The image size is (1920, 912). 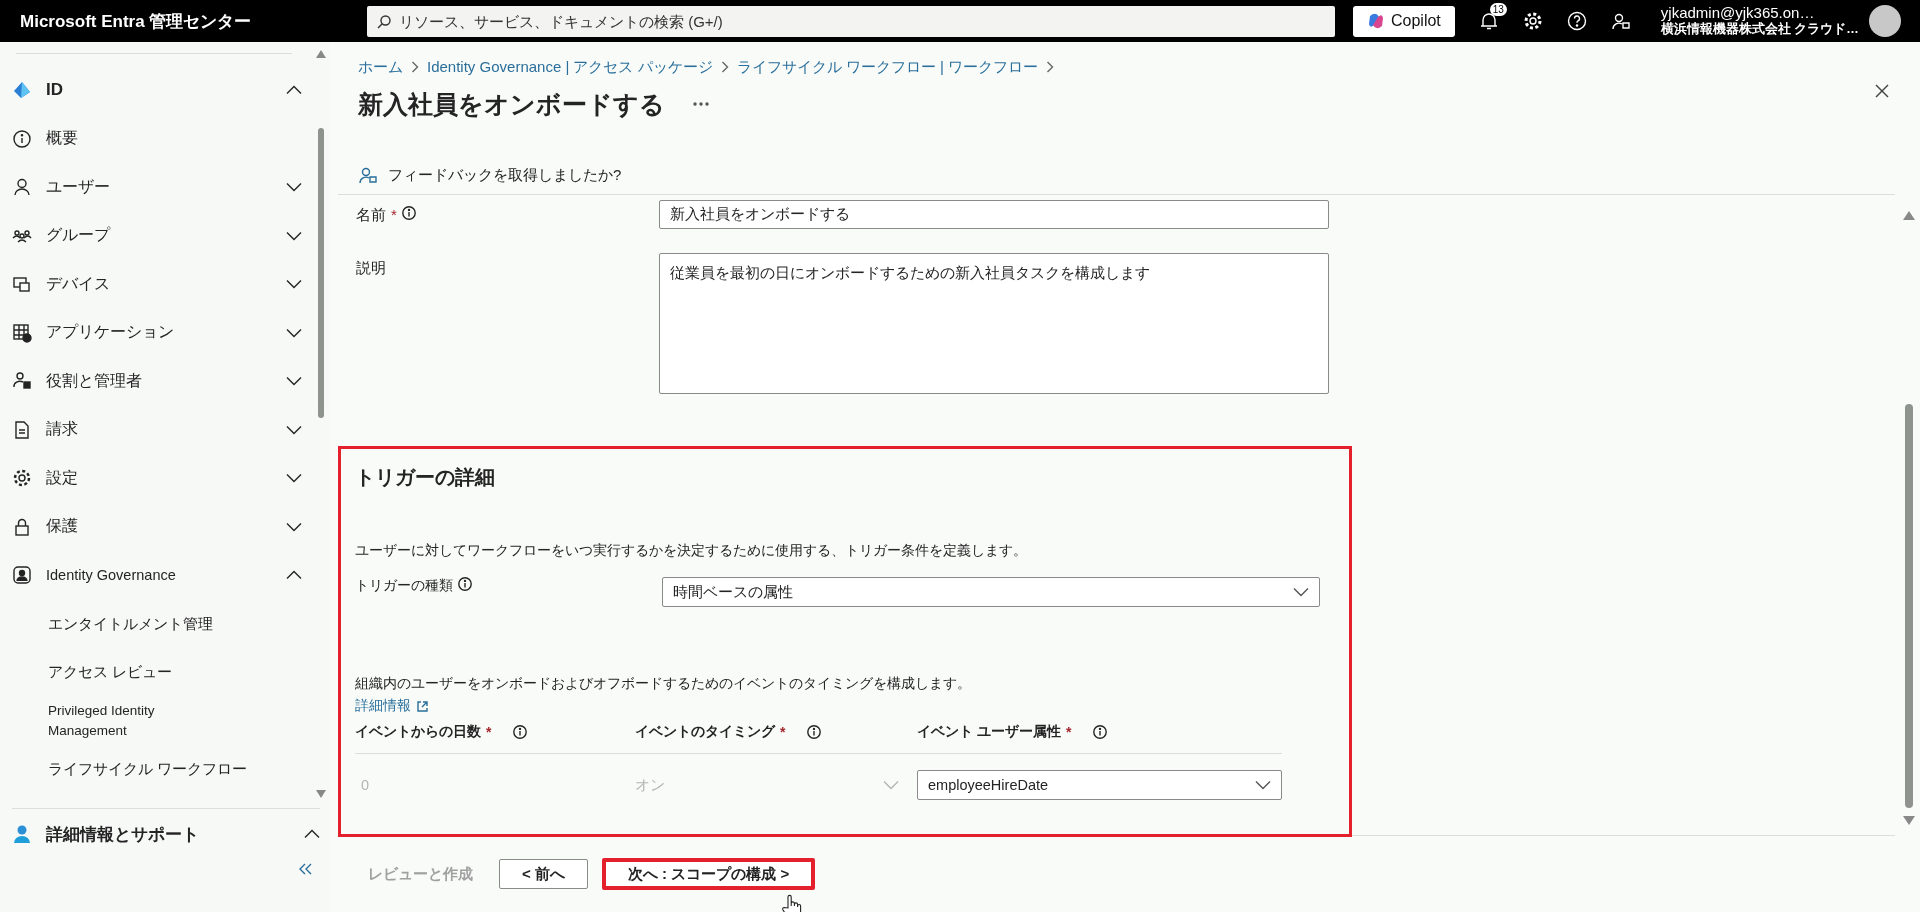 What do you see at coordinates (384, 21) in the screenshot?
I see `search-icon` at bounding box center [384, 21].